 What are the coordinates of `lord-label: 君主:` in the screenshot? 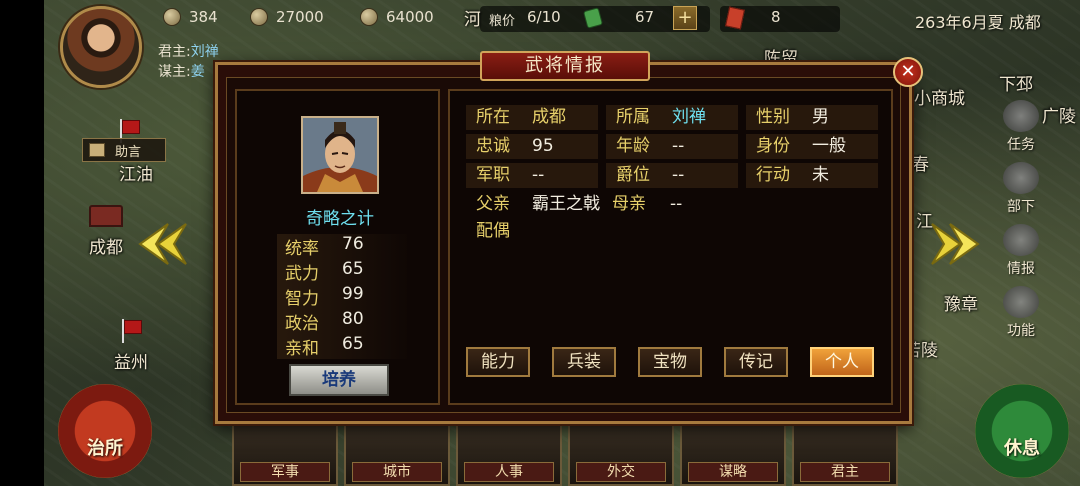 It's located at (174, 52).